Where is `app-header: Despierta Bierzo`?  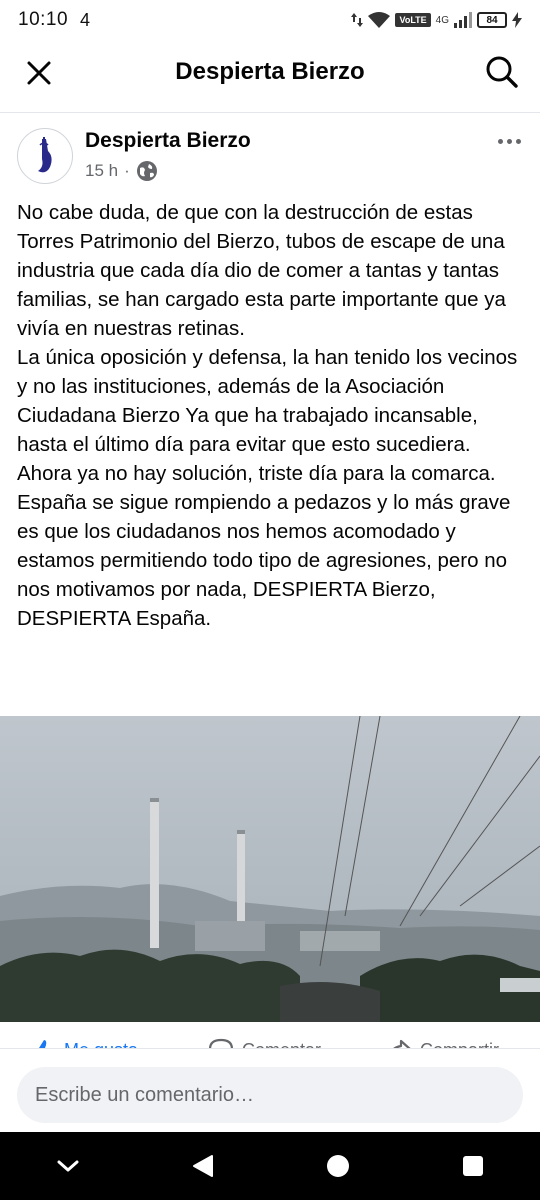 app-header: Despierta Bierzo is located at coordinates (270, 72).